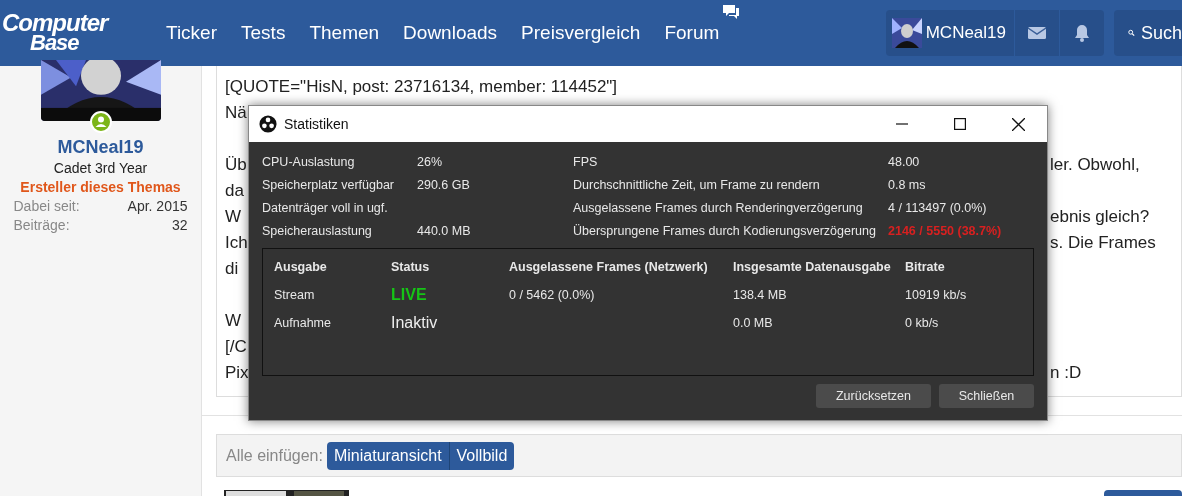 The image size is (1182, 496). I want to click on stat-value: 32, so click(179, 225).